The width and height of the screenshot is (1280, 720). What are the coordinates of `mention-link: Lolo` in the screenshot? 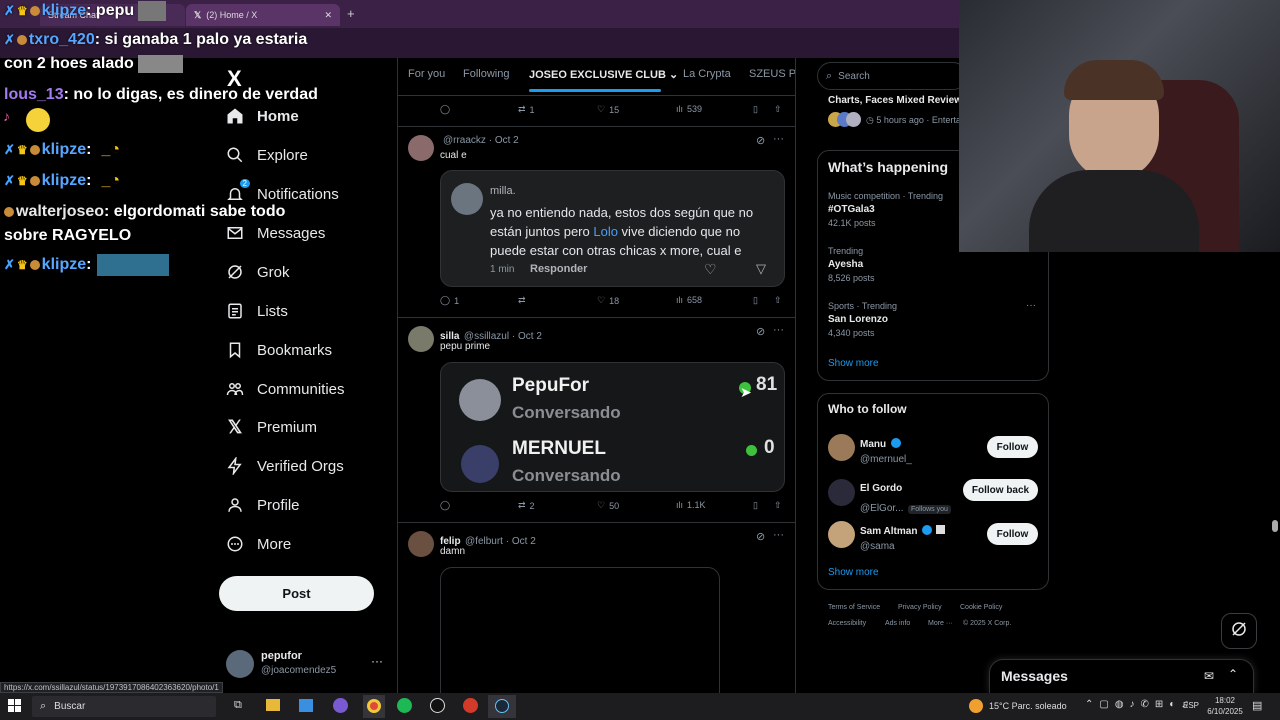 It's located at (605, 231).